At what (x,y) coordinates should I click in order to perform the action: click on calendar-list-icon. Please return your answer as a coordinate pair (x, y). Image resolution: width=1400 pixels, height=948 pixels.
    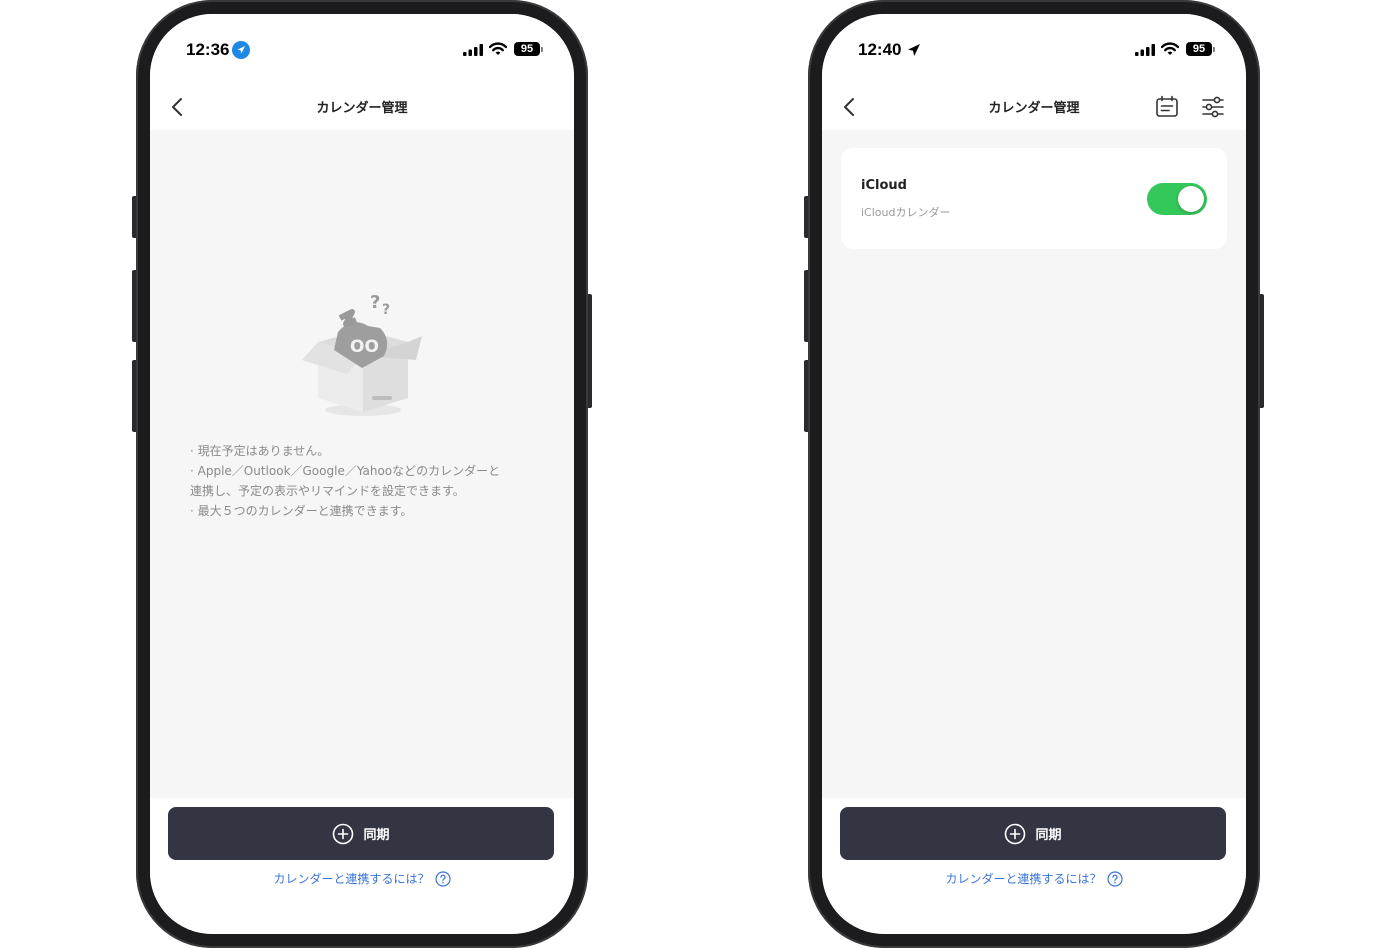
    Looking at the image, I should click on (1167, 107).